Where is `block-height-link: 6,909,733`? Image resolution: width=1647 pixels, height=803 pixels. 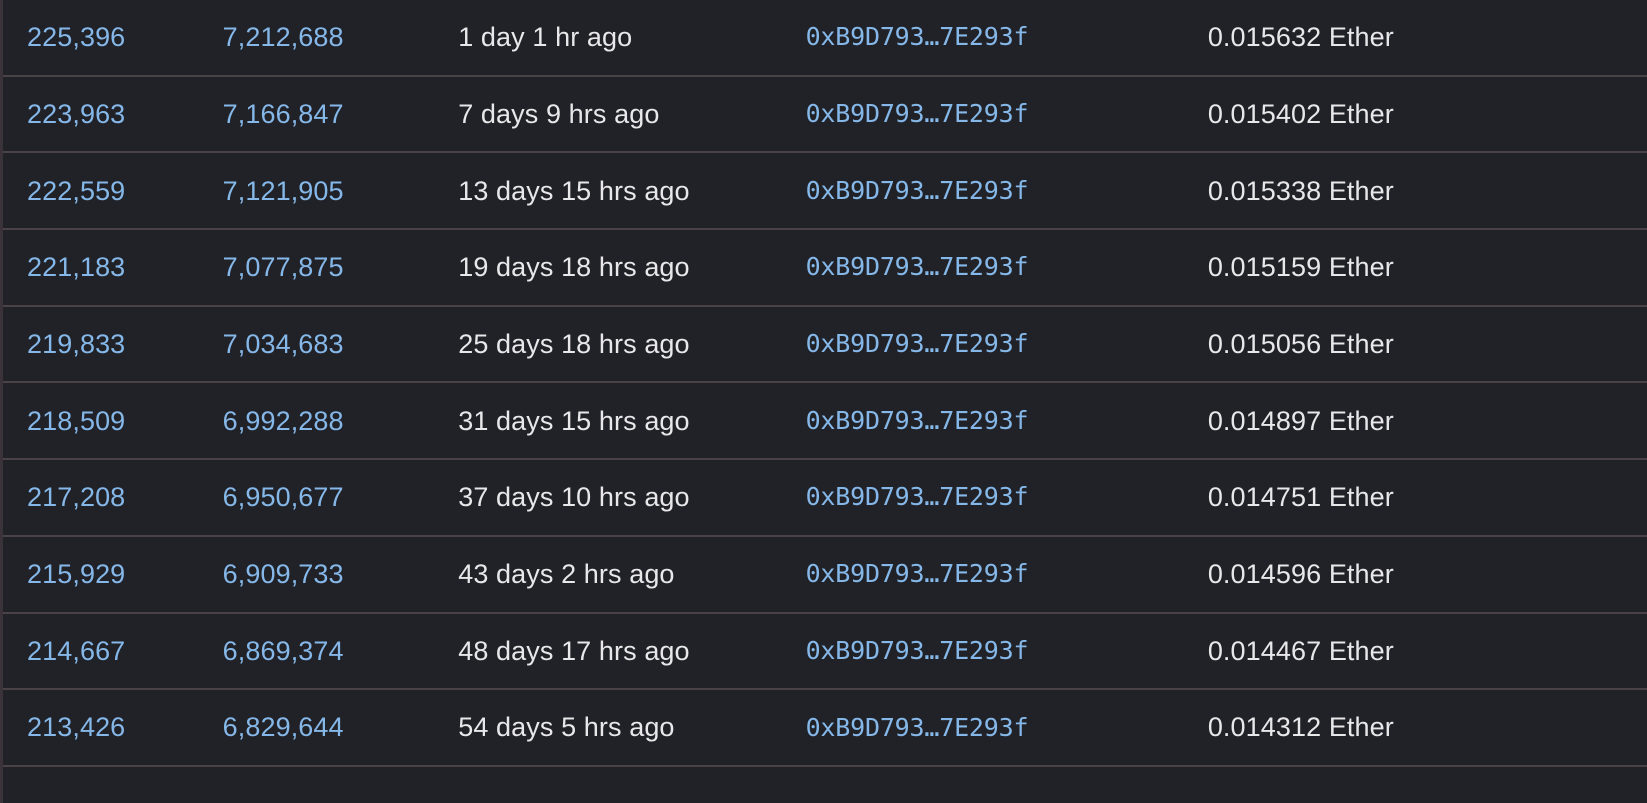
block-height-link: 6,909,733 is located at coordinates (341, 574).